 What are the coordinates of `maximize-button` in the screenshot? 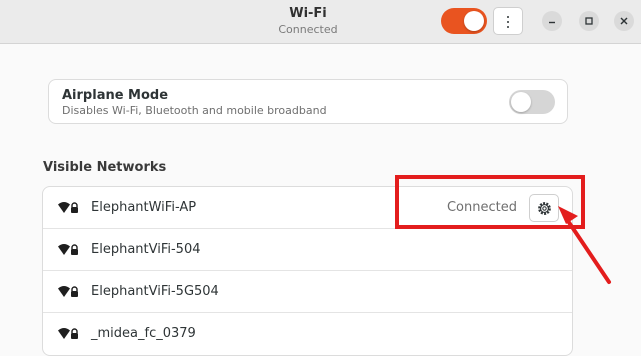 It's located at (589, 21).